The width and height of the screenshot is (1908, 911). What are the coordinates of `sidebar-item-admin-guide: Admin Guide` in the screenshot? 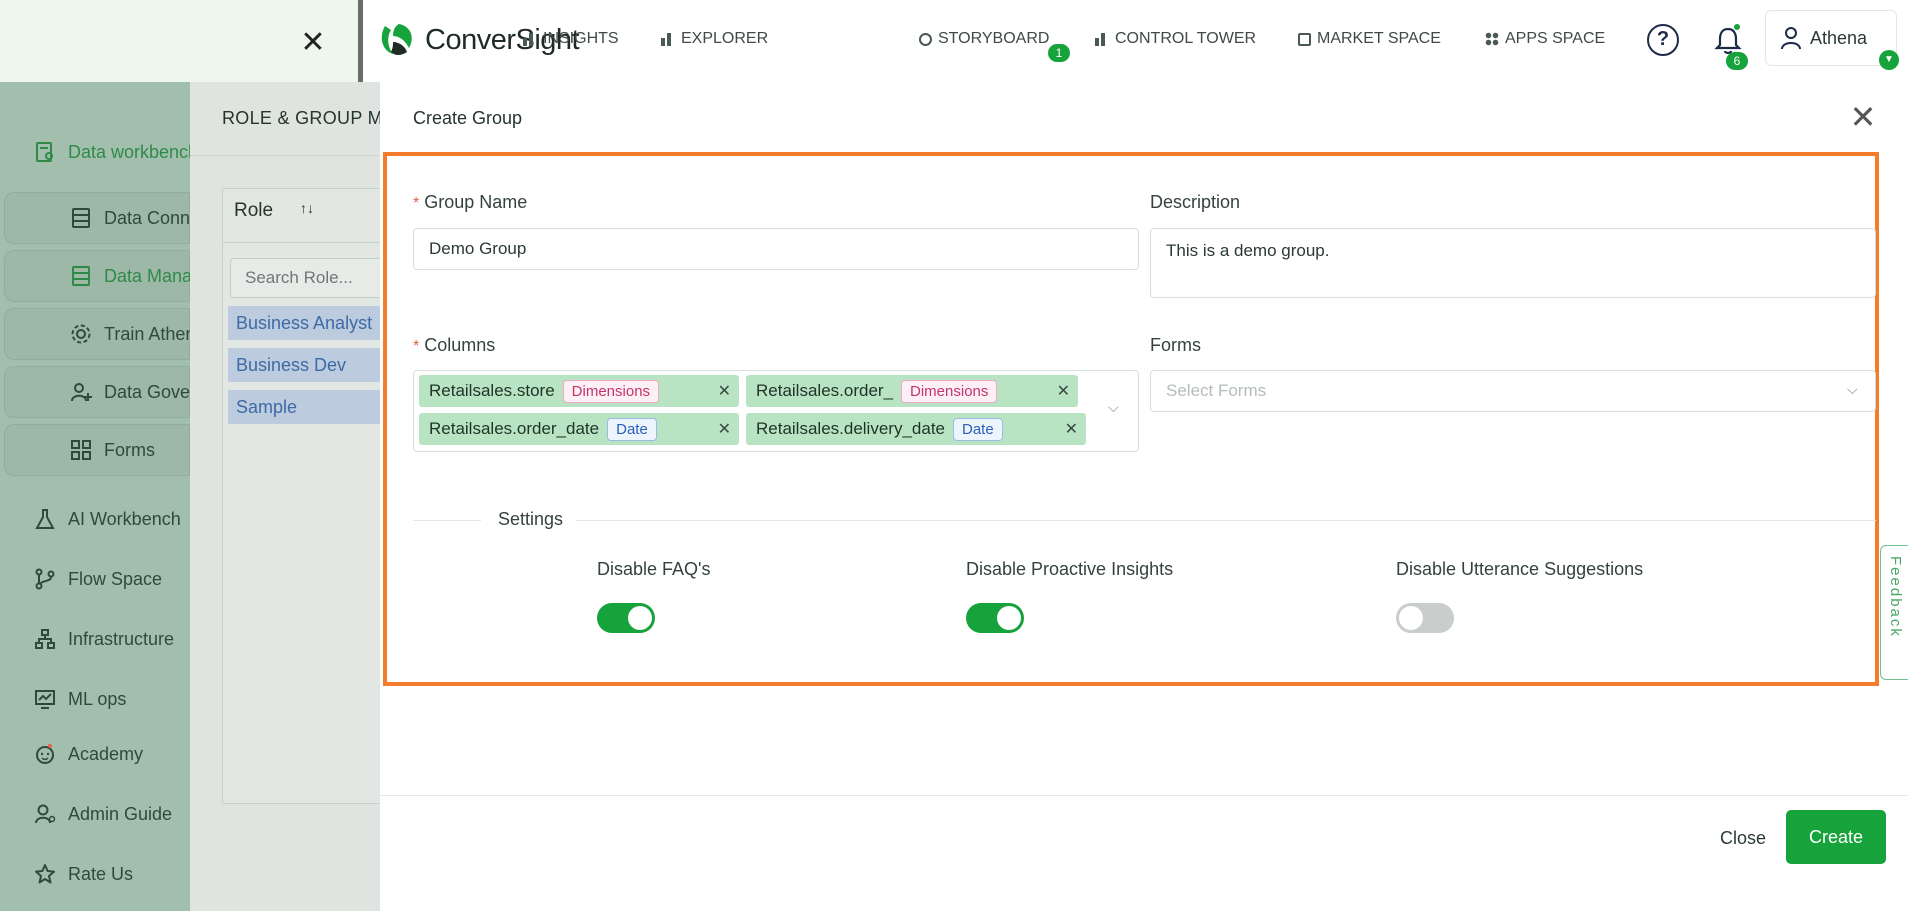 It's located at (95, 814).